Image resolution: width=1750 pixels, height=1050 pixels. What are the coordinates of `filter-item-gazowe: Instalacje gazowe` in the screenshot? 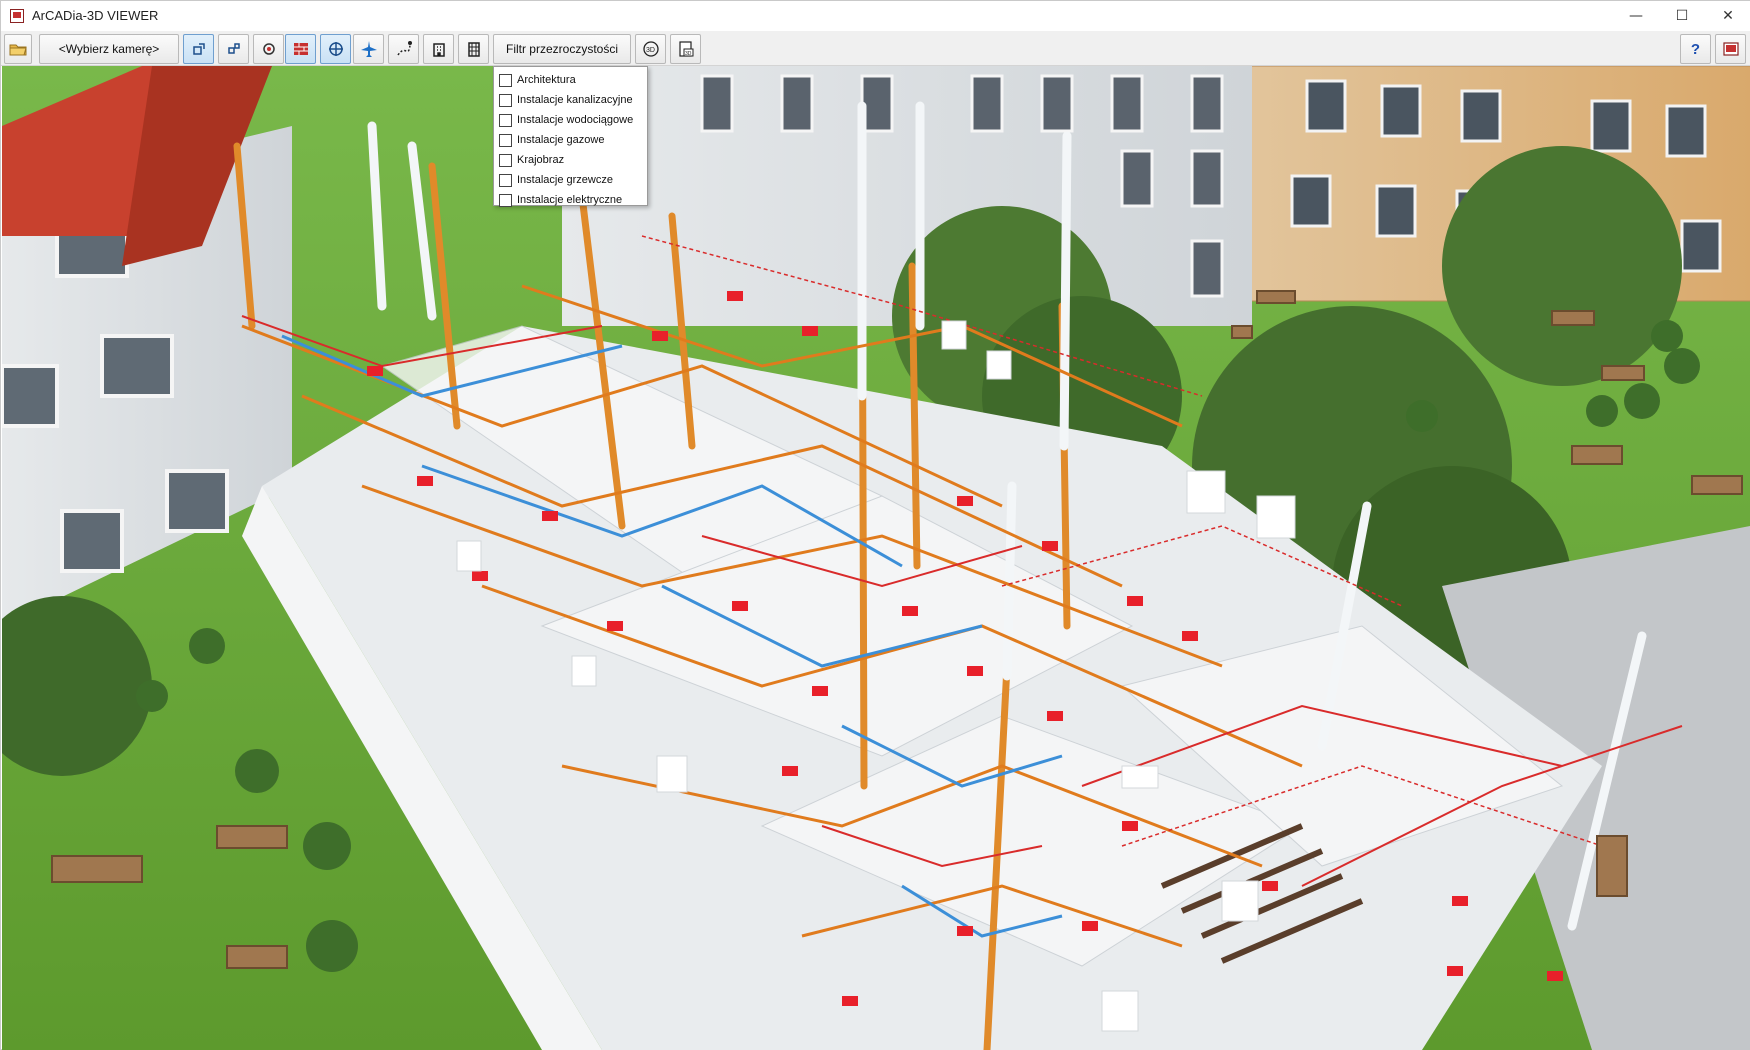 It's located at (570, 140).